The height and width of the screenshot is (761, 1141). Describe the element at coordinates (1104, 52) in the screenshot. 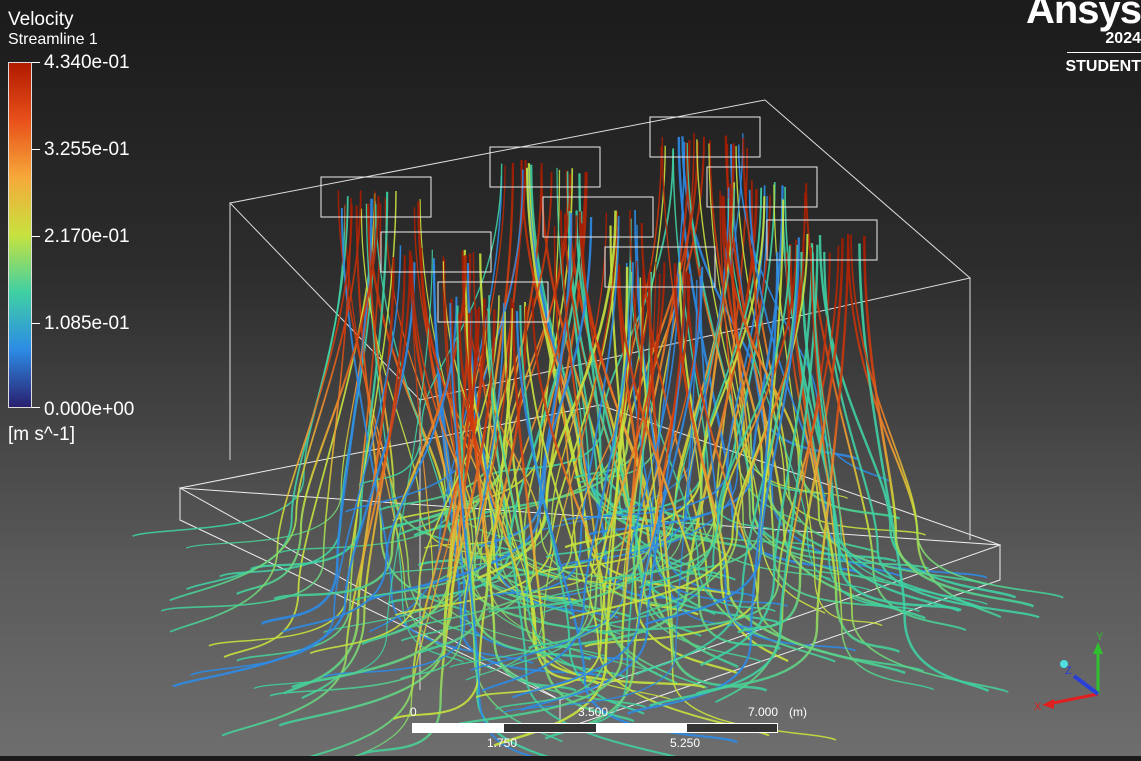

I see `logo-divider` at that location.